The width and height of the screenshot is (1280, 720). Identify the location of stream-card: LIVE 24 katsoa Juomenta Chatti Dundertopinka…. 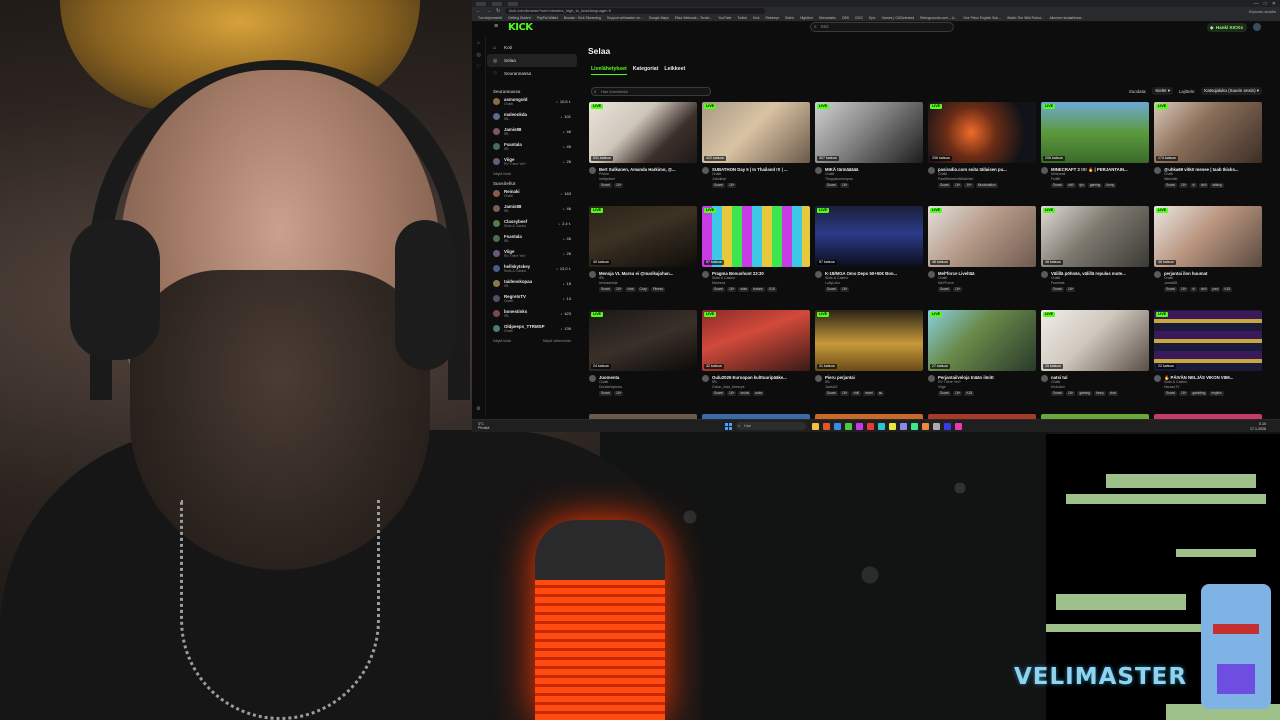
(643, 362).